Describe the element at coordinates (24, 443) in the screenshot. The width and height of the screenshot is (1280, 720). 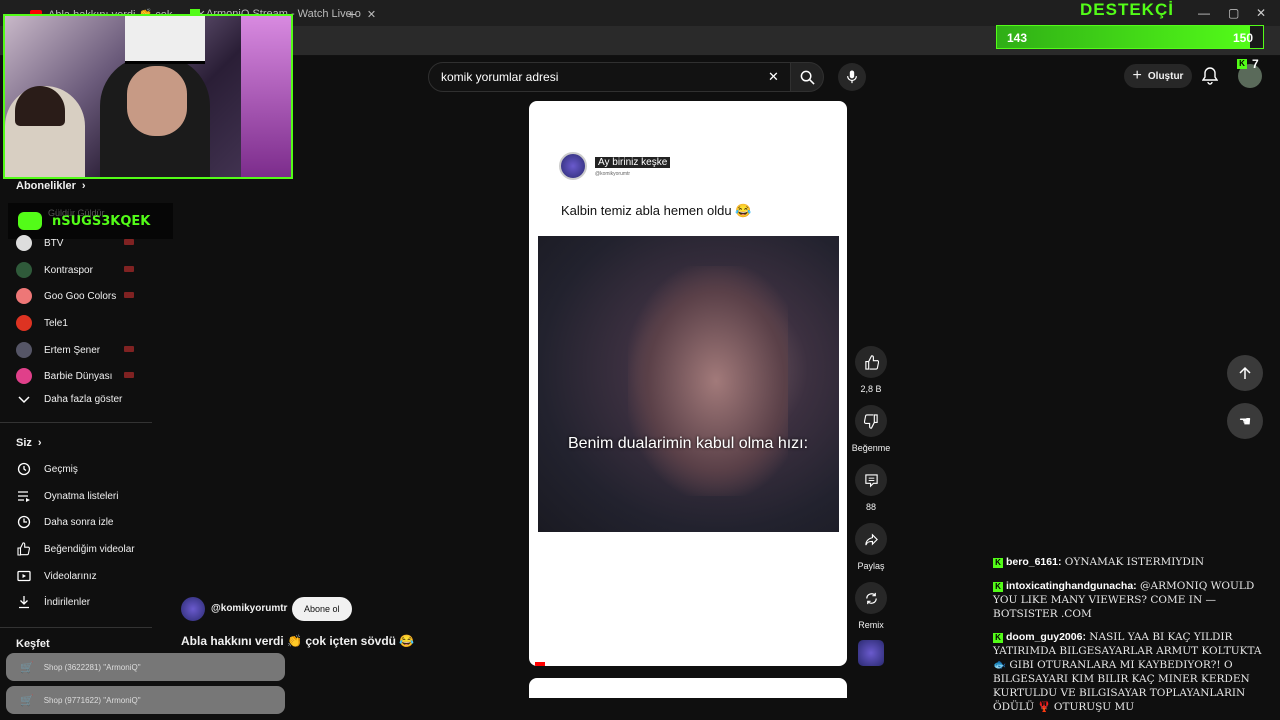
I see `you-title: Siz` at that location.